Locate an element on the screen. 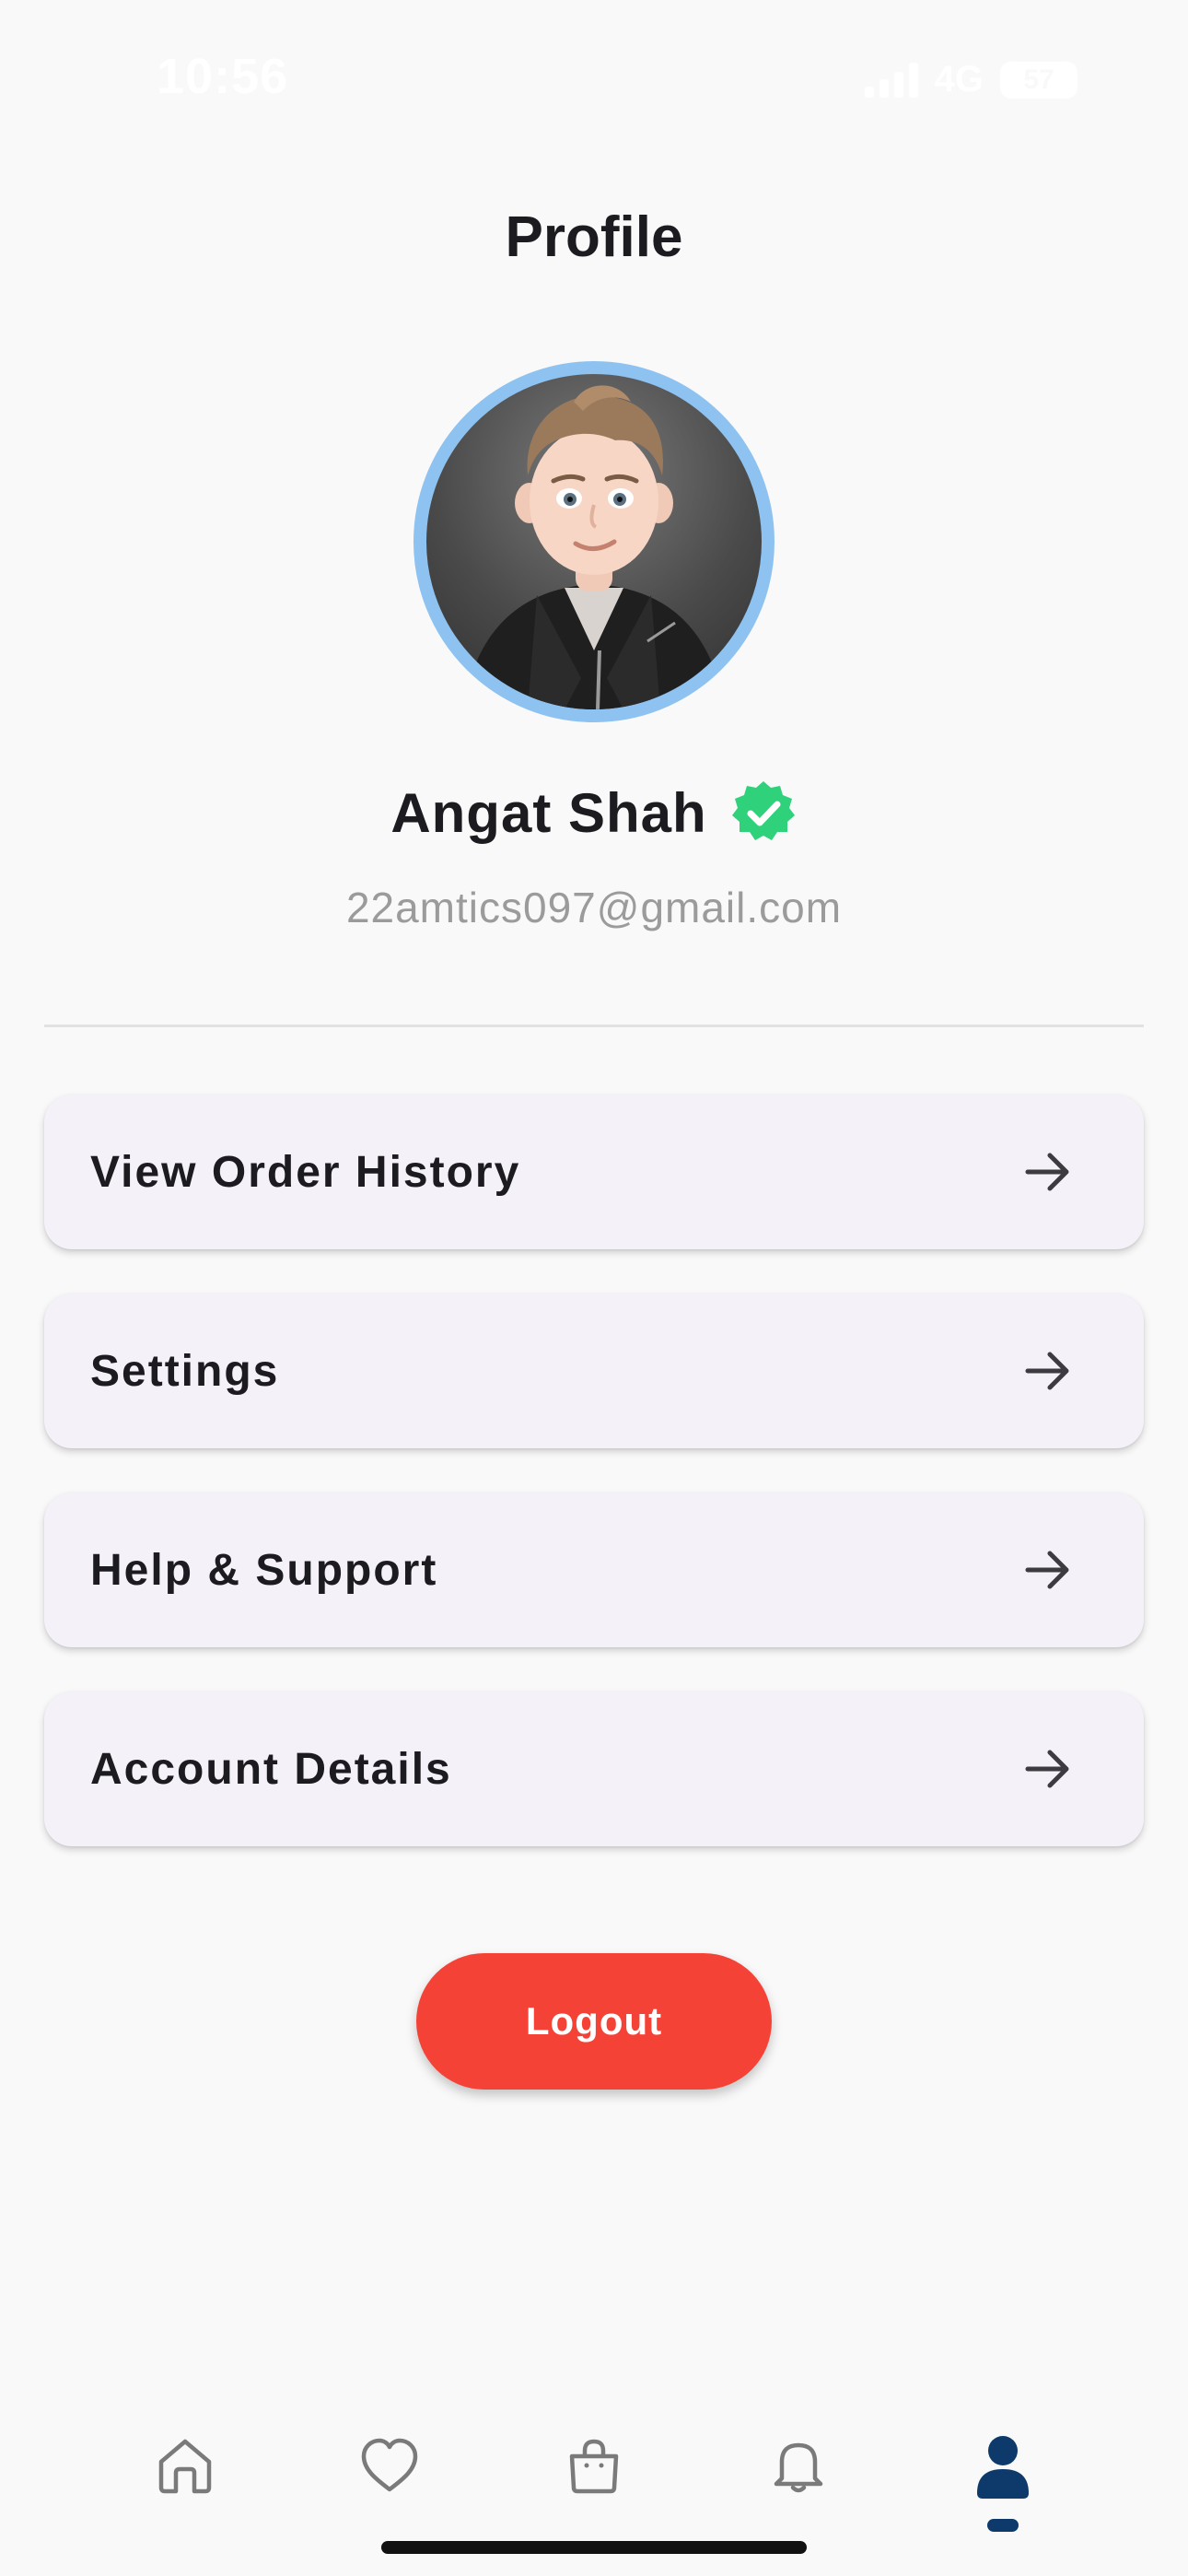 The width and height of the screenshot is (1188, 2576). battery-level: 57 is located at coordinates (1038, 79).